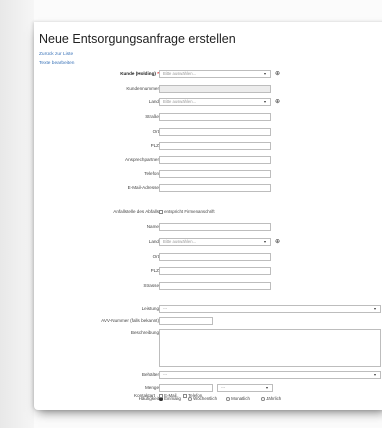 This screenshot has width=382, height=428. Describe the element at coordinates (215, 286) in the screenshot. I see `origin-street-field` at that location.